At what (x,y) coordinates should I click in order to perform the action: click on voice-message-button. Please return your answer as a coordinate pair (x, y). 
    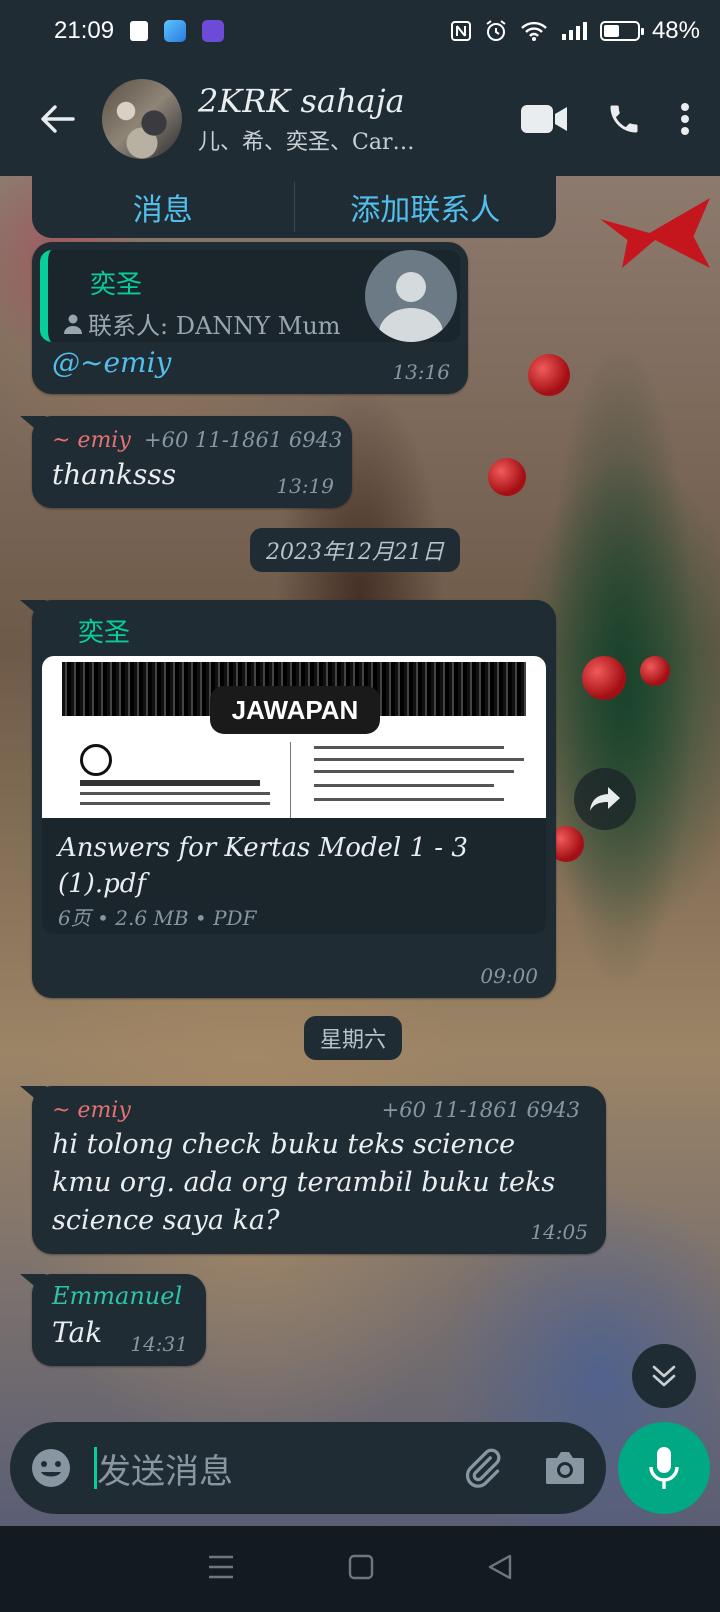
    Looking at the image, I should click on (664, 1468).